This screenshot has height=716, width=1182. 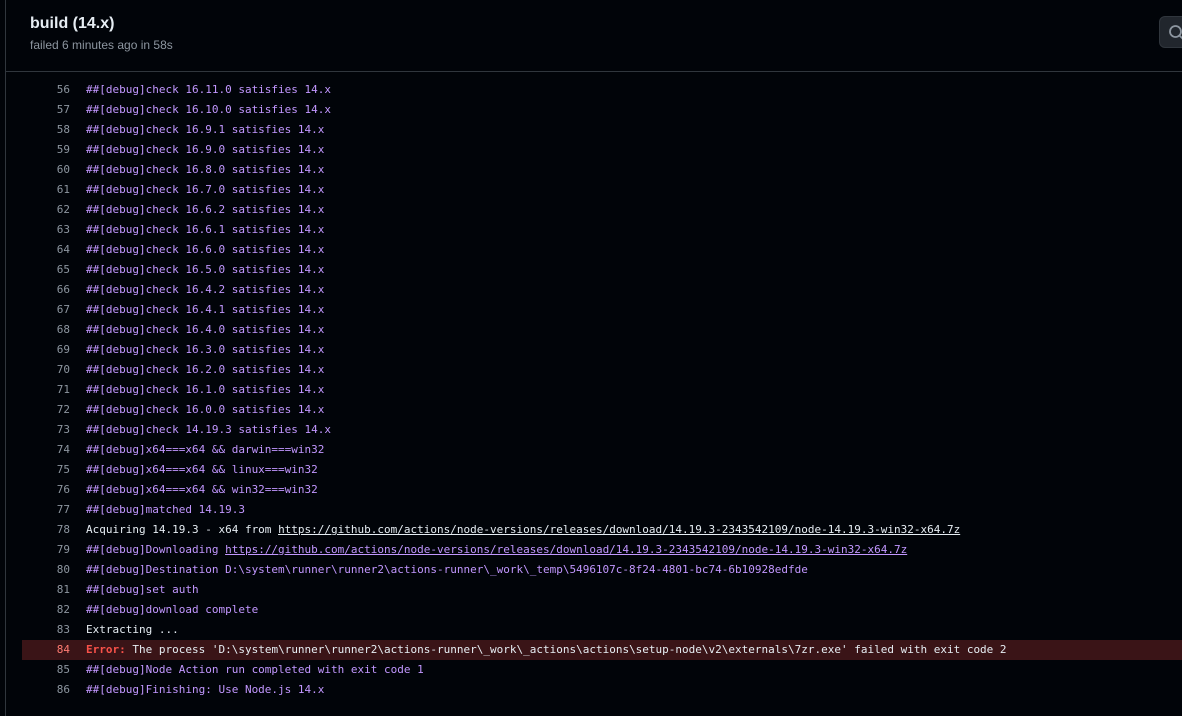 What do you see at coordinates (46, 610) in the screenshot?
I see `line-number-link: 82` at bounding box center [46, 610].